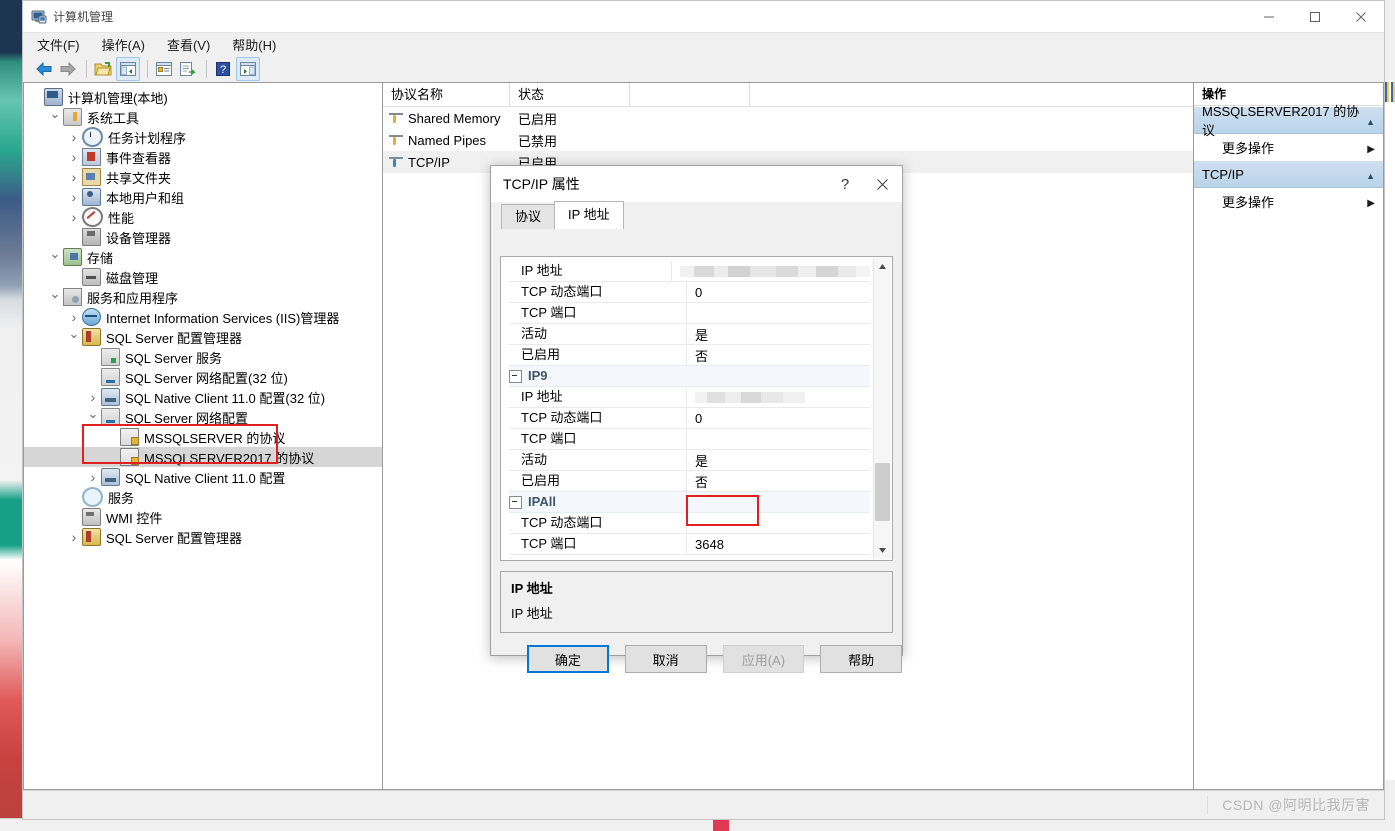  Describe the element at coordinates (203, 317) in the screenshot. I see `tree-node: Internet Information Services (IIS)管理器` at that location.